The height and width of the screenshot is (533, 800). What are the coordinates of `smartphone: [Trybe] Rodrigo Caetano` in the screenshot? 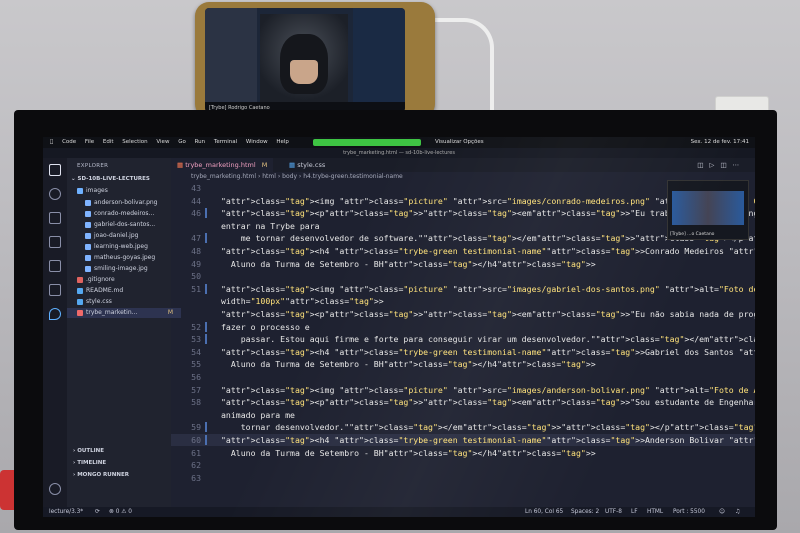 It's located at (315, 60).